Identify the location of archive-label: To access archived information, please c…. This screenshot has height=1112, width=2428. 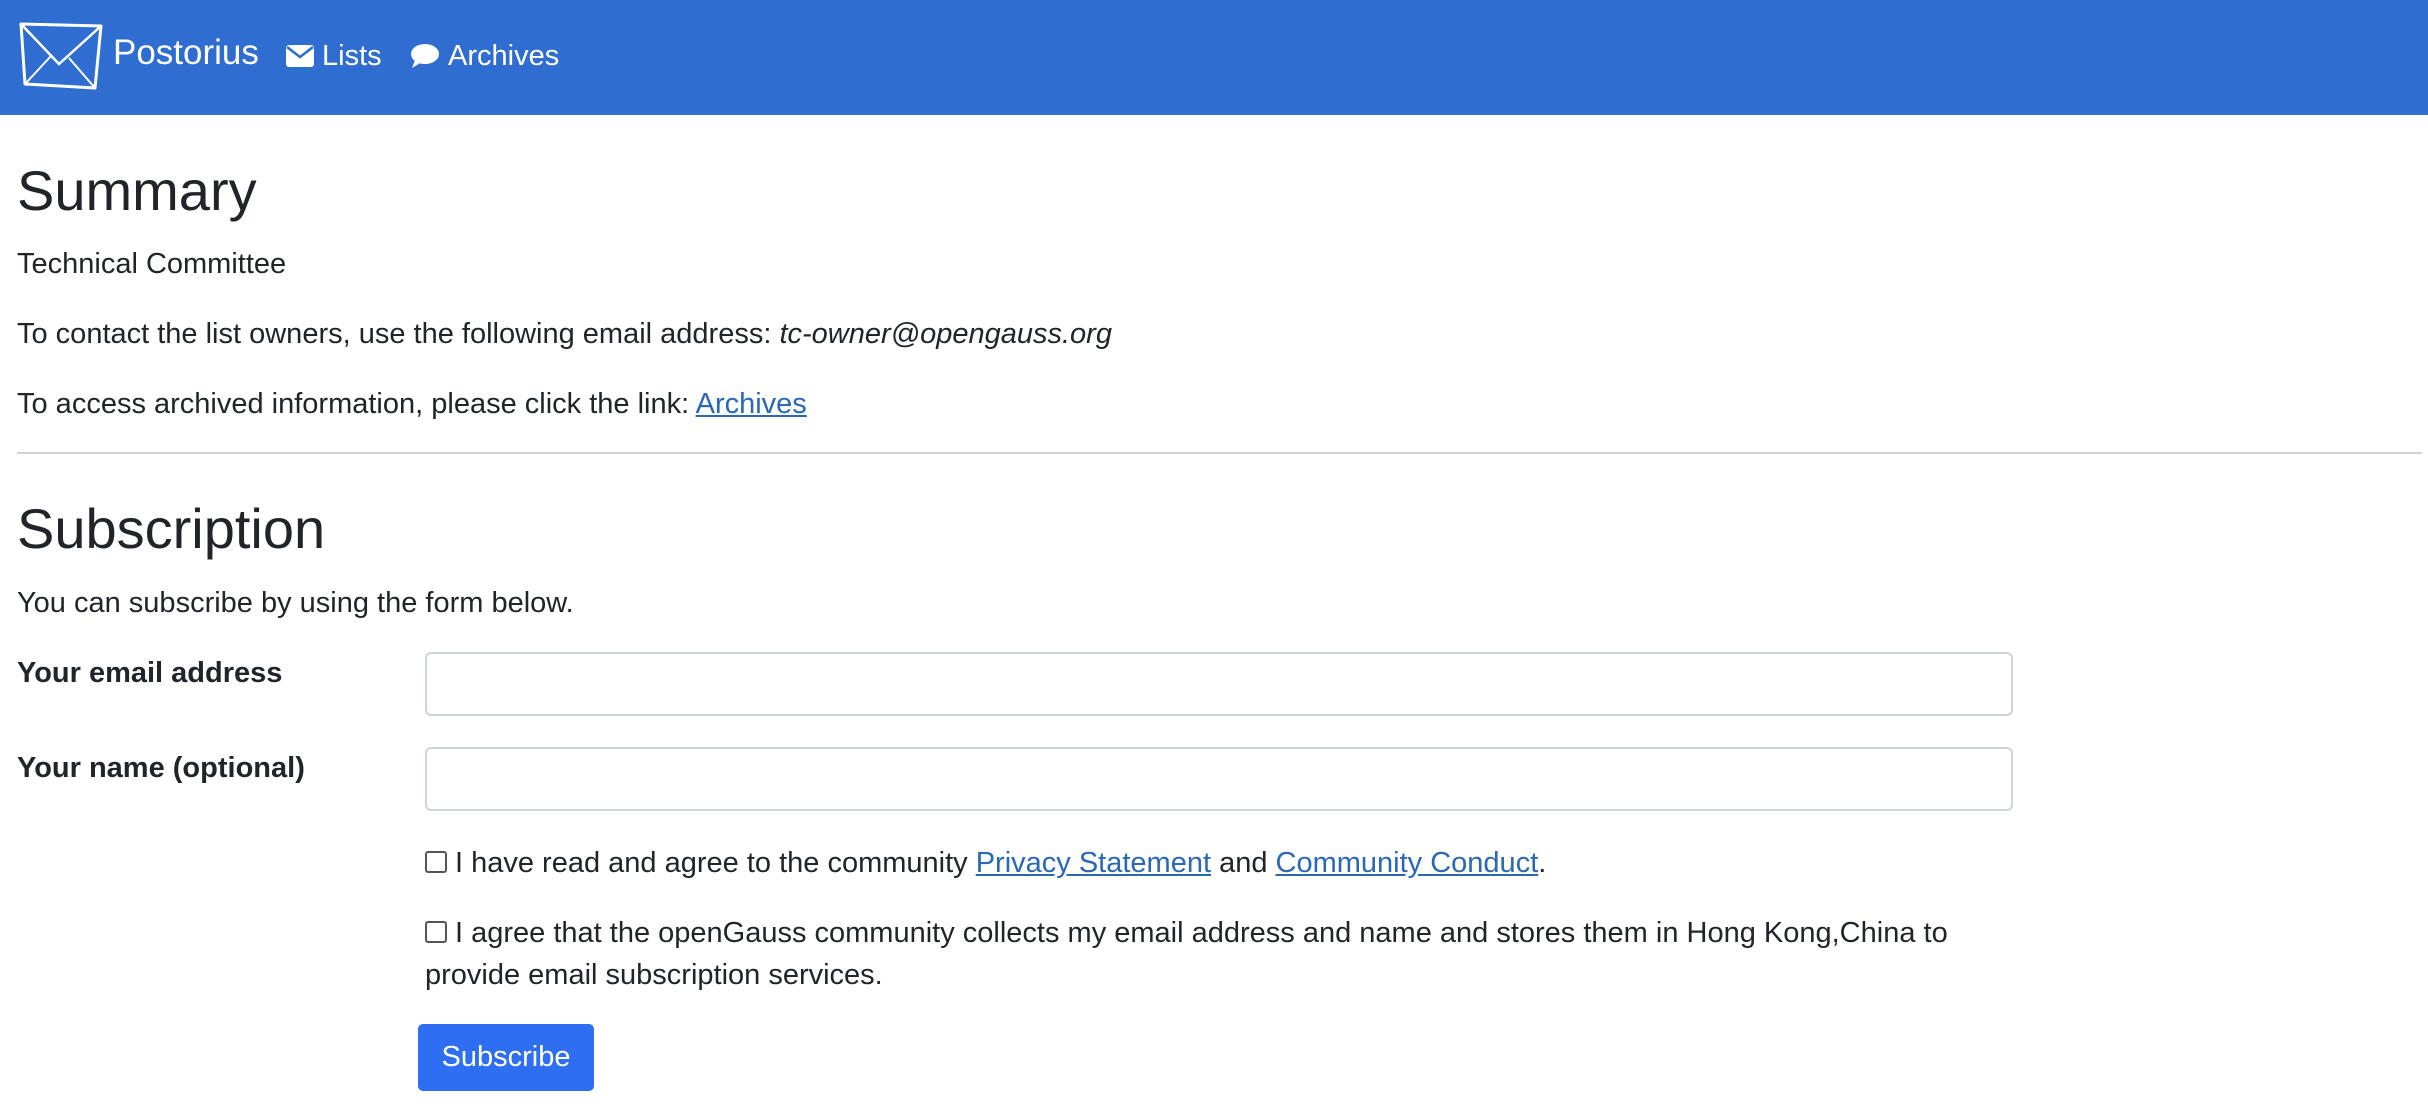
(356, 404).